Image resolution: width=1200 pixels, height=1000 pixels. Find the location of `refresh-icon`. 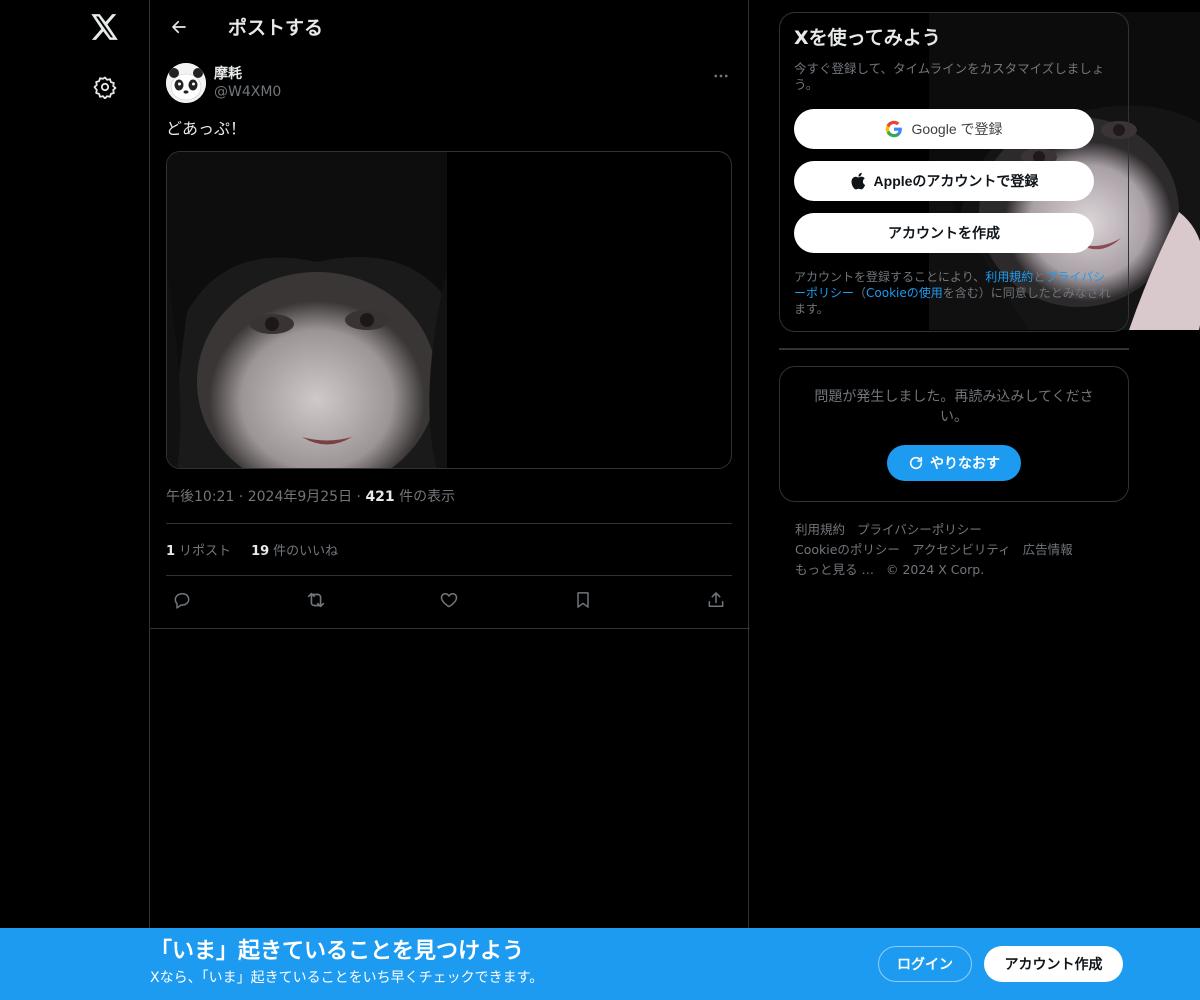

refresh-icon is located at coordinates (916, 463).